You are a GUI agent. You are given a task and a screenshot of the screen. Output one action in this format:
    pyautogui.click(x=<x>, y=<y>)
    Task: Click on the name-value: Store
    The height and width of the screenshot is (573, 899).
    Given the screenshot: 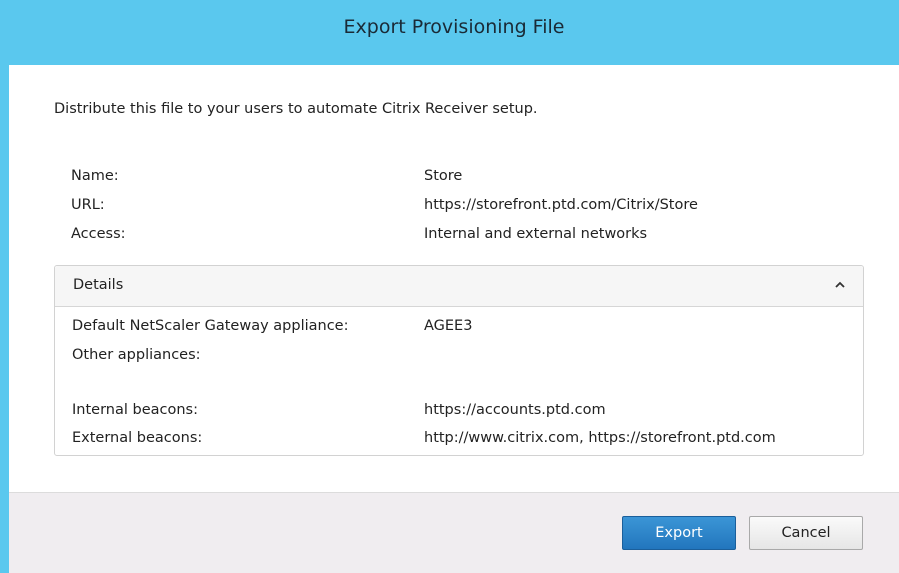 What is the action you would take?
    pyautogui.click(x=443, y=176)
    